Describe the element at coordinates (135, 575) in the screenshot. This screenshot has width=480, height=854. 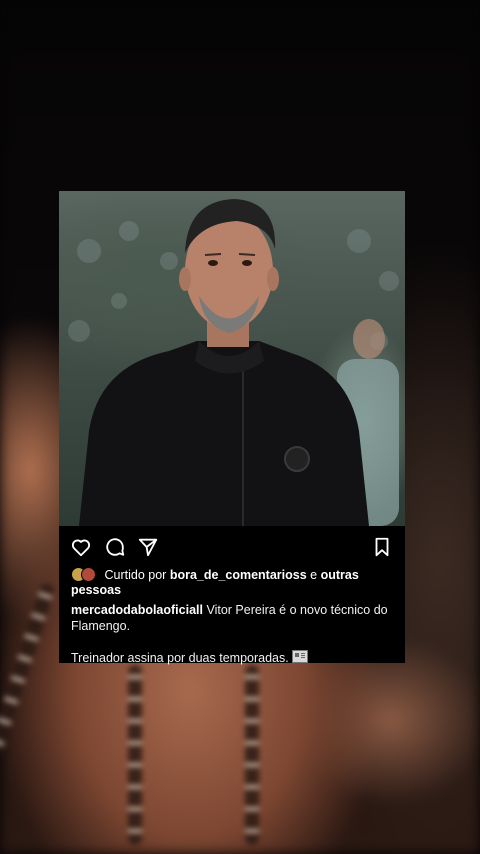
I see `liked-by-prefix: Curtido por` at that location.